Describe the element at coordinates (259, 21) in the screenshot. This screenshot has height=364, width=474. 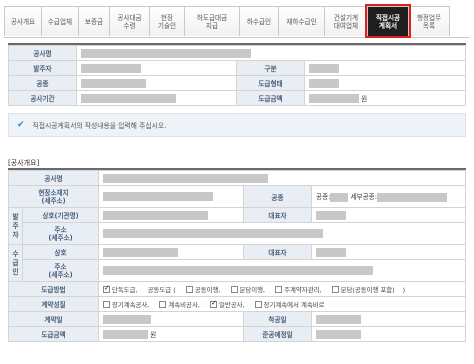
I see `tab-subcontractor: 하수급인` at that location.